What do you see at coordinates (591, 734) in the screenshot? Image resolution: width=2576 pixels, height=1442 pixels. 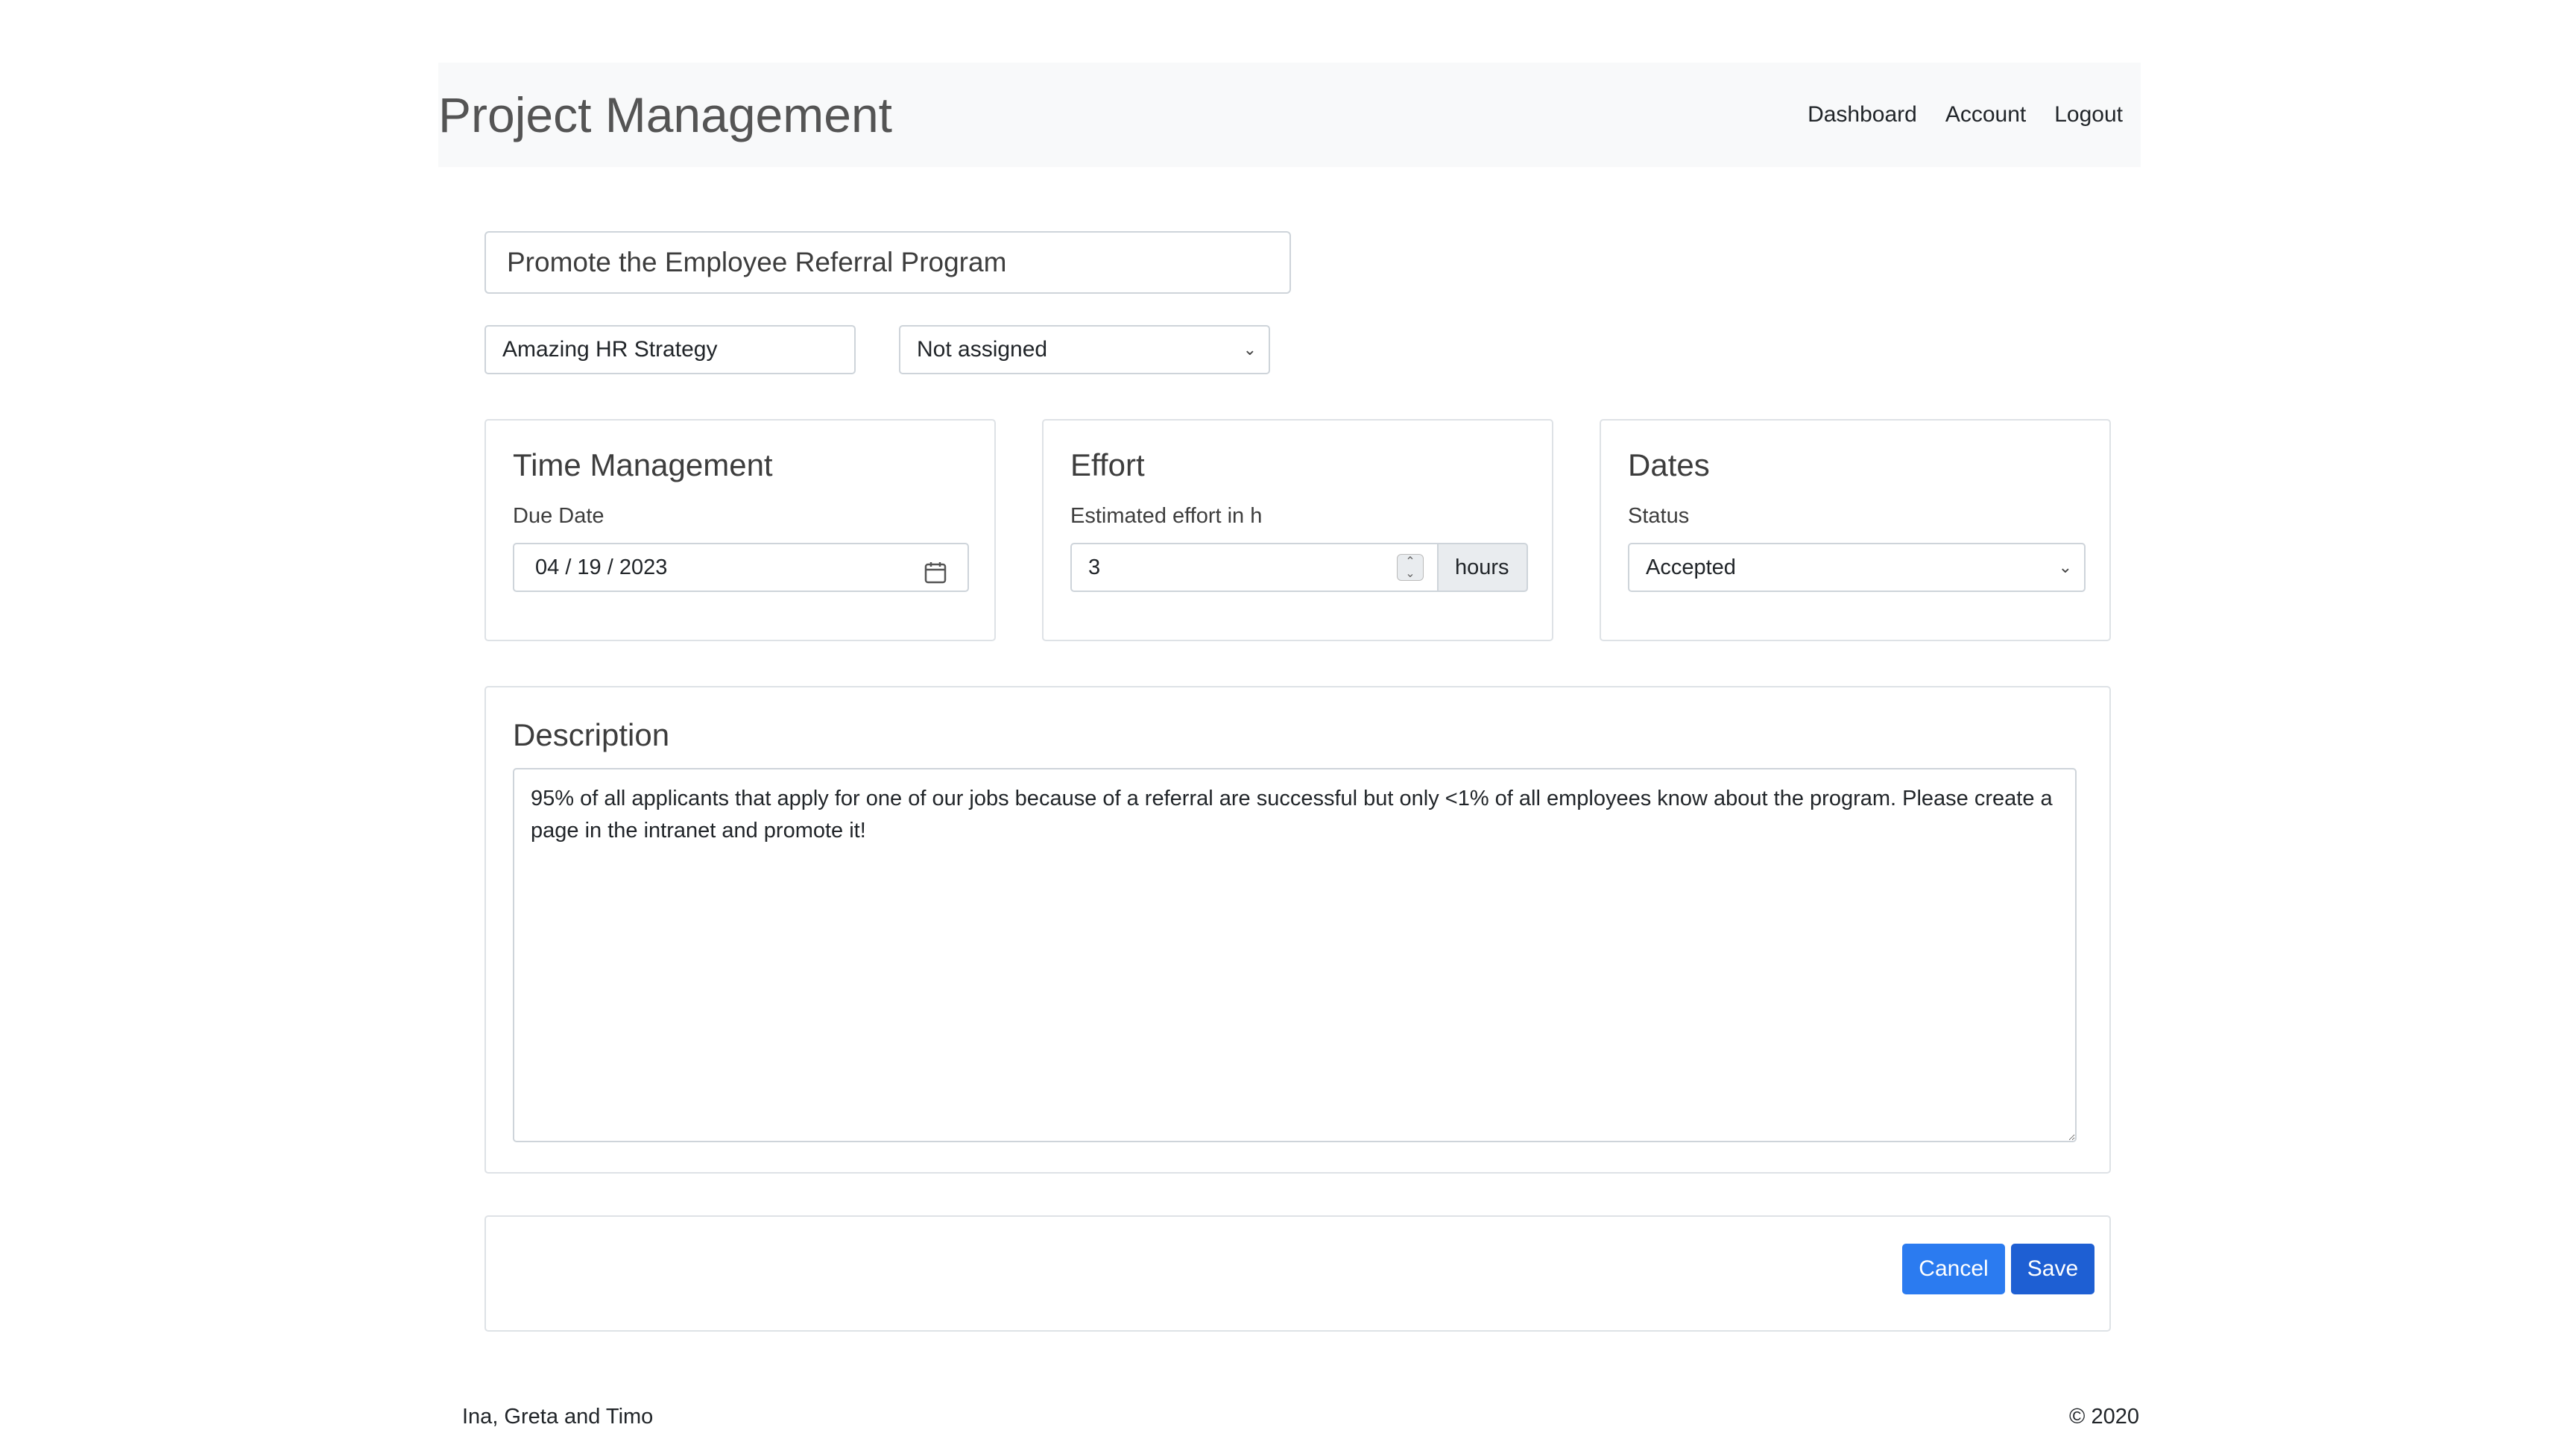 I see `description-heading: Description` at bounding box center [591, 734].